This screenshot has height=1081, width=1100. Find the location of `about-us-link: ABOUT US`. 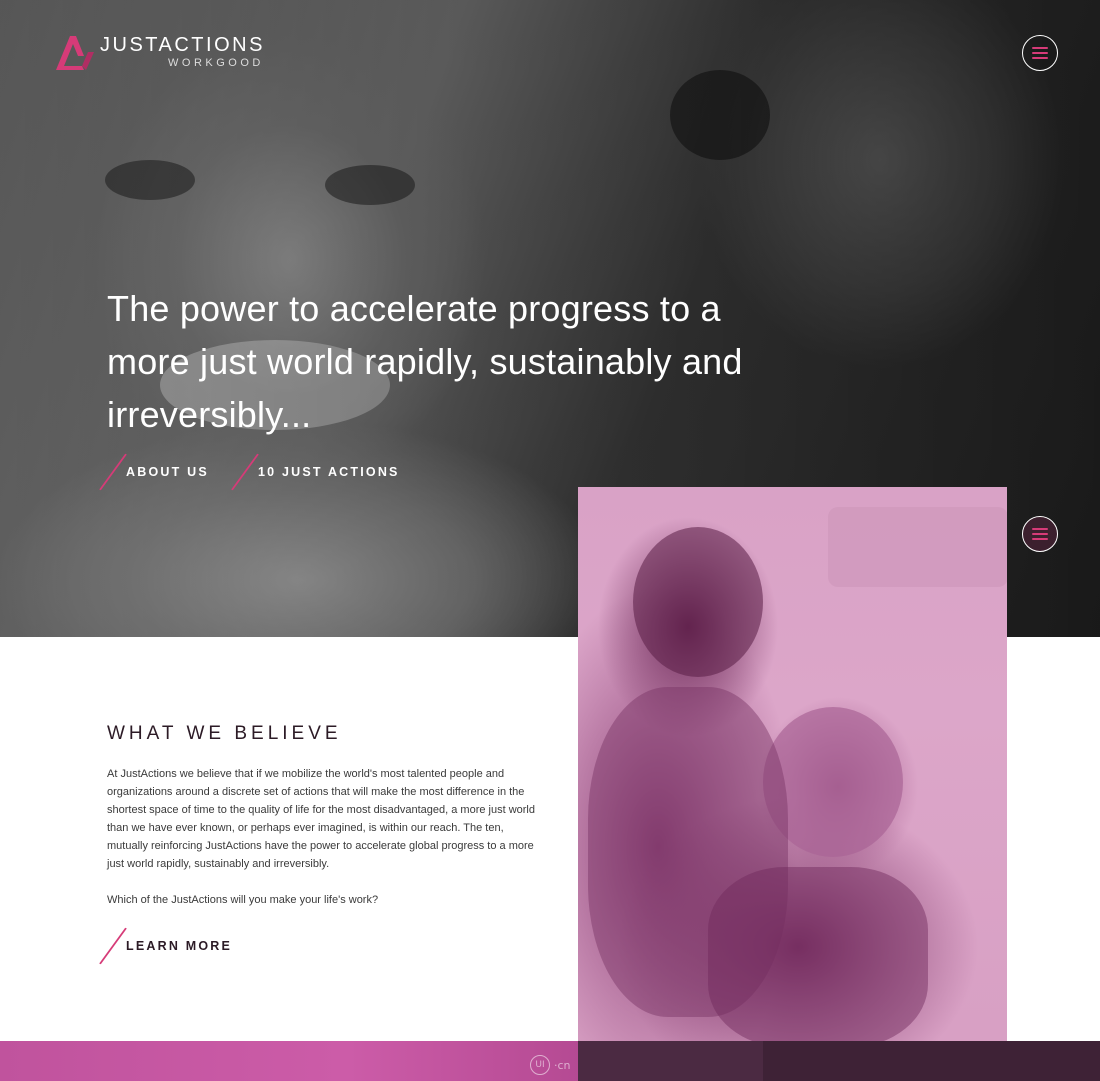

about-us-link: ABOUT US is located at coordinates (154, 472).